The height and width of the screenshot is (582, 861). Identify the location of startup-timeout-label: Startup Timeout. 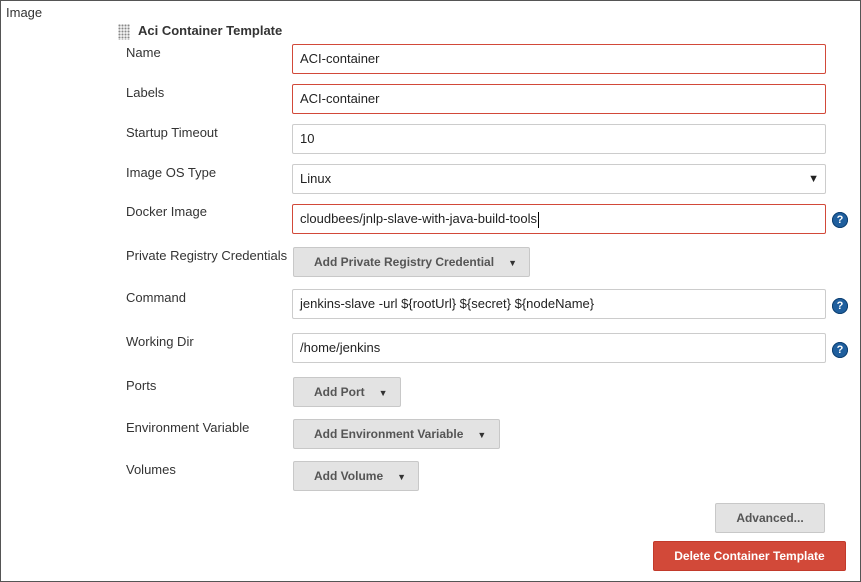
(172, 132).